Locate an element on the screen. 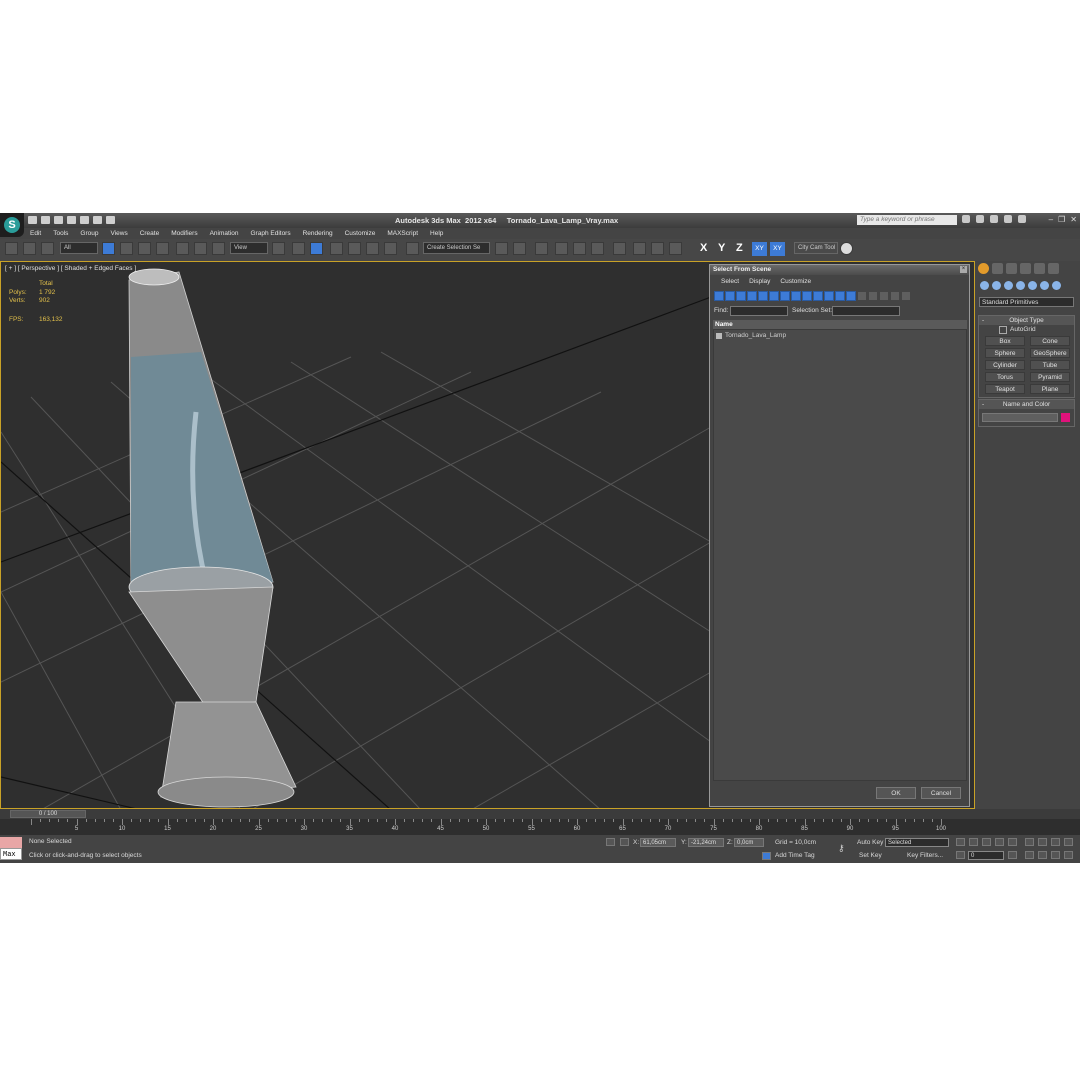  maxscript-listener: Max is located at coordinates (11, 849).